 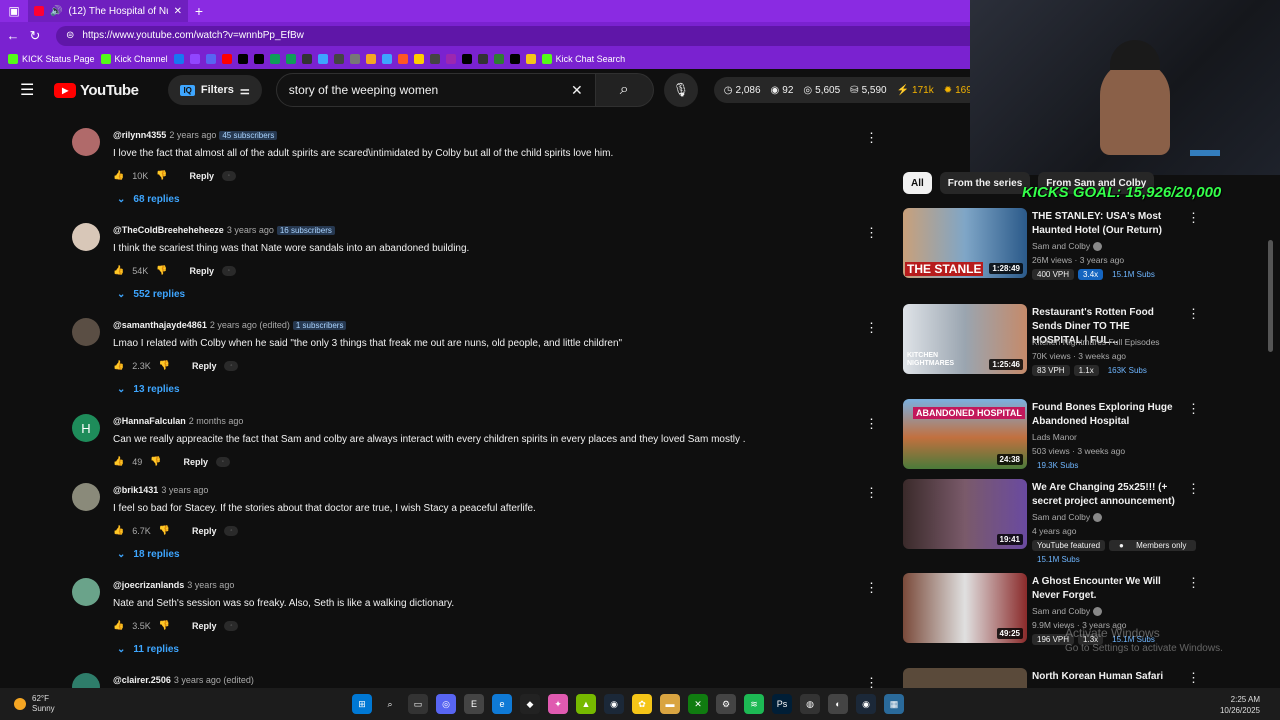 What do you see at coordinates (1083, 678) in the screenshot?
I see `related-video: North Korean Human Safari ⋮` at bounding box center [1083, 678].